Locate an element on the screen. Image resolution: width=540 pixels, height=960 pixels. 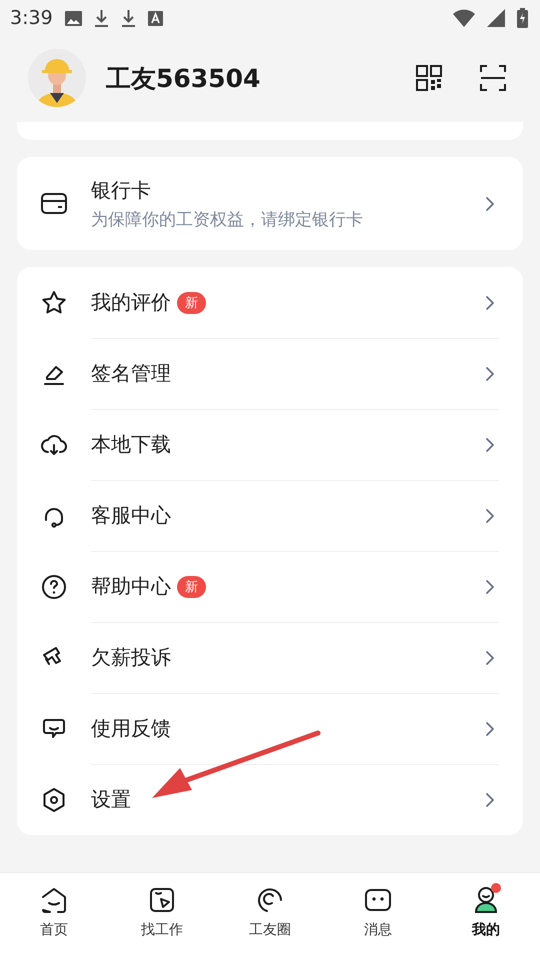
bank-card-hint: 为保障你的工资权益，请绑定银行卡 is located at coordinates (227, 219).